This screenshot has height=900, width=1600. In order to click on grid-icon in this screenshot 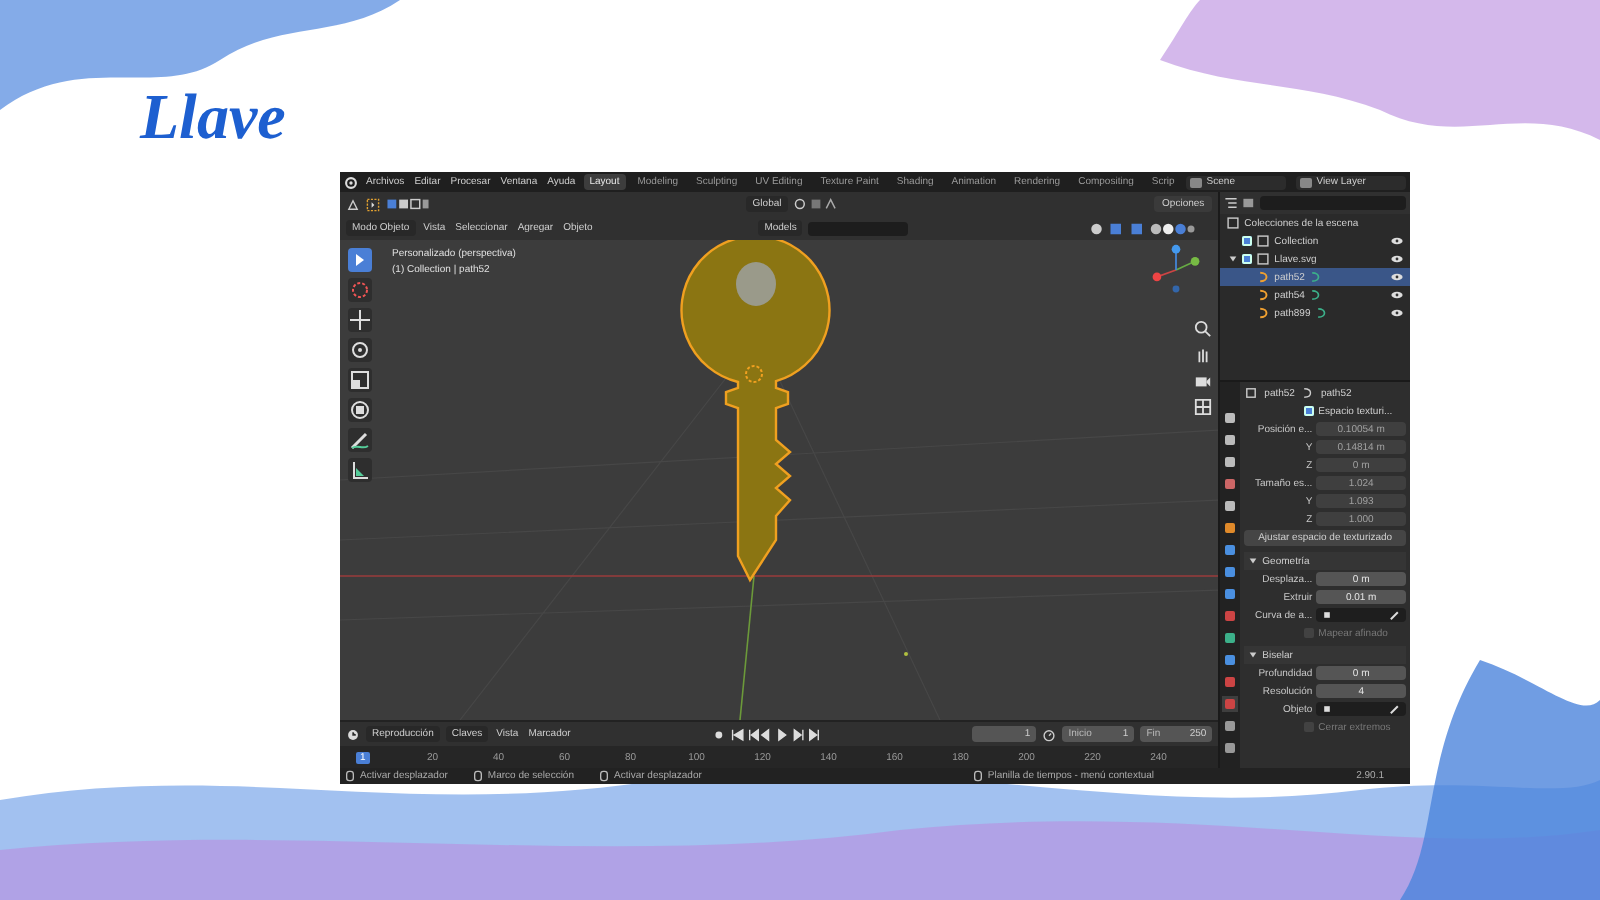, I will do `click(1203, 407)`.